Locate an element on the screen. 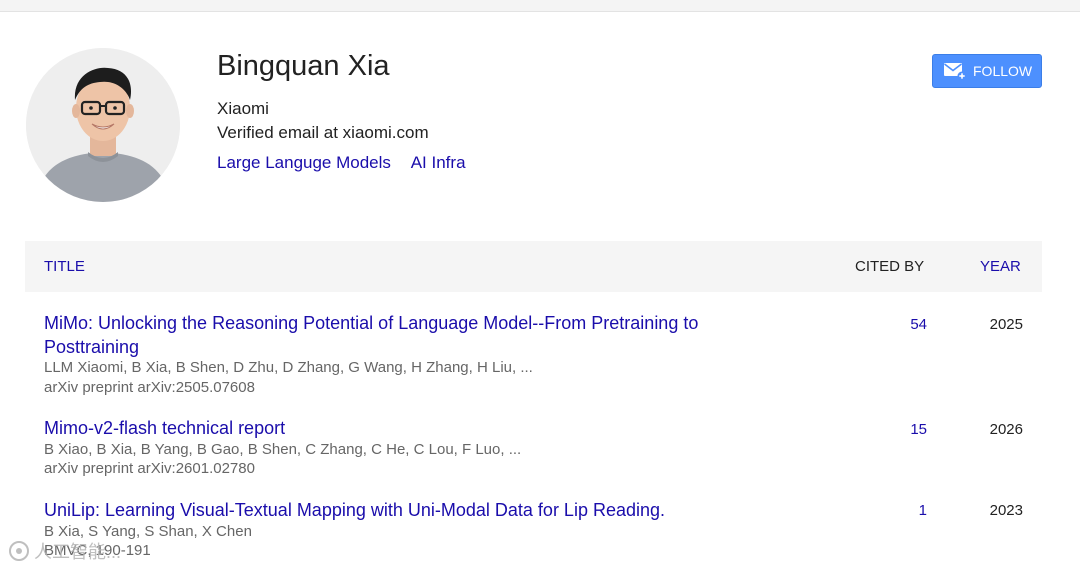 This screenshot has height=574, width=1080. browser-top-bar is located at coordinates (540, 6).